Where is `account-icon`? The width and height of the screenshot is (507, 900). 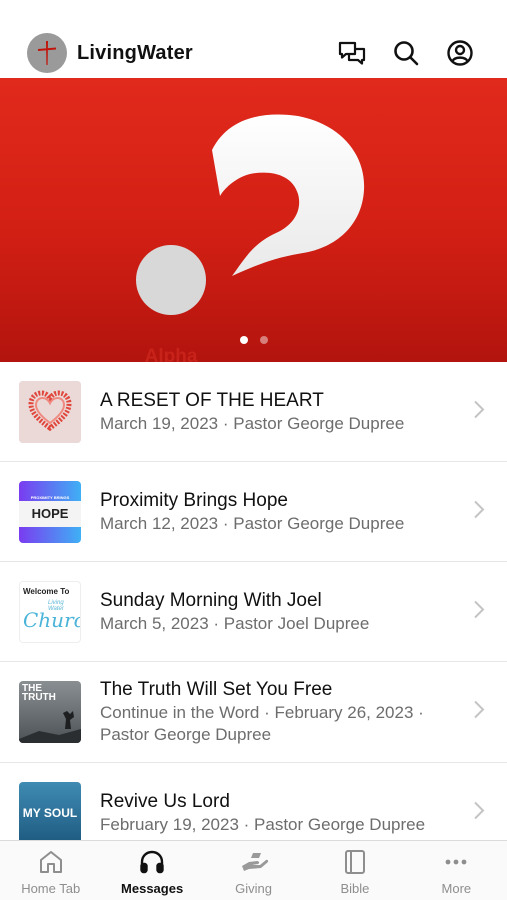
account-icon is located at coordinates (460, 53).